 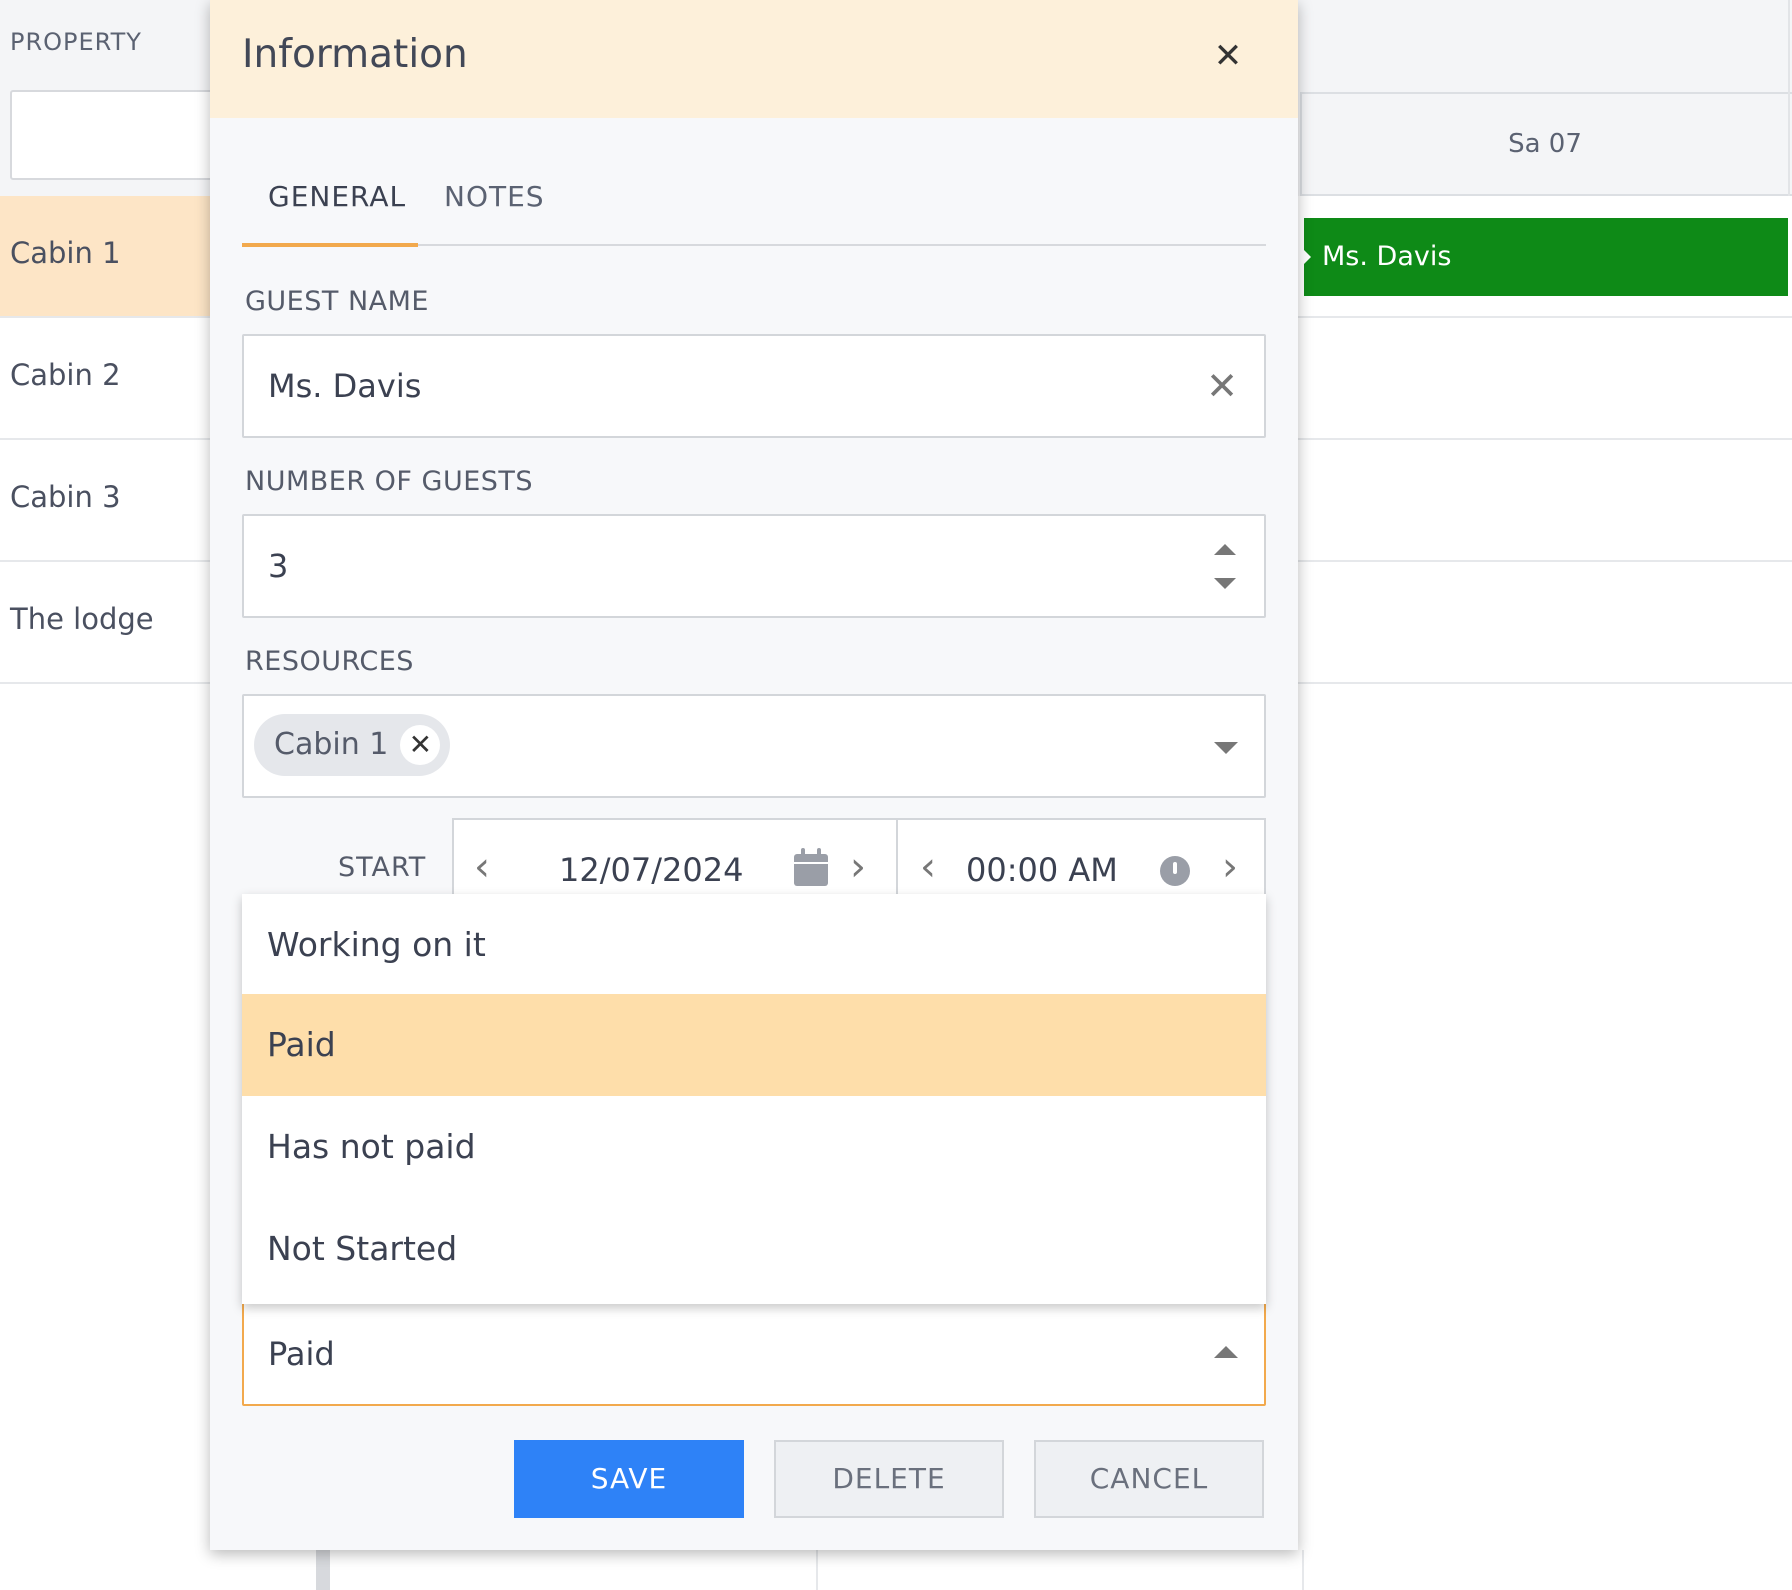 I want to click on guest-name-value: Ms. Davis, so click(x=345, y=386).